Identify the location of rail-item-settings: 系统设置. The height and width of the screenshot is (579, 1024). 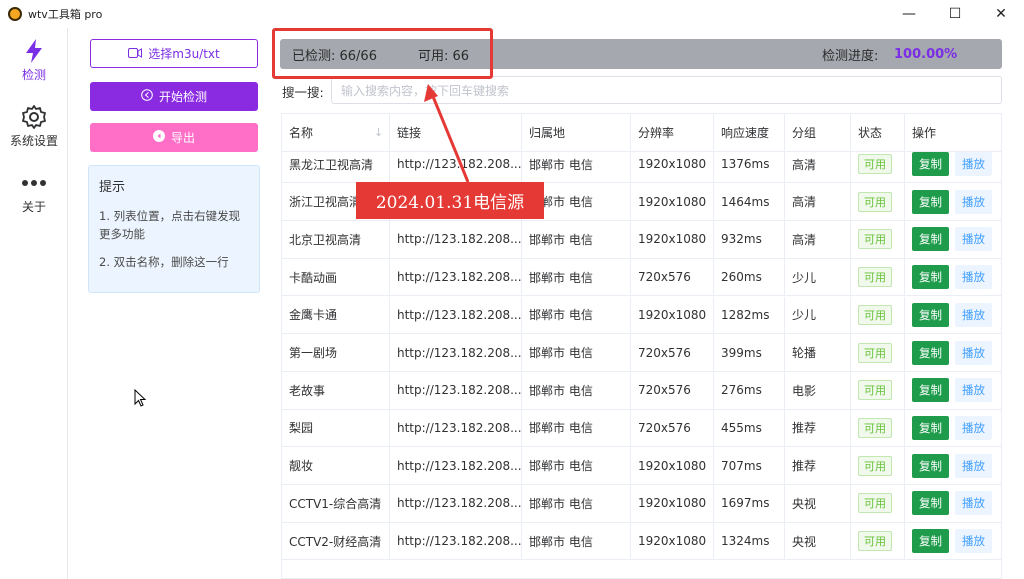
(34, 125).